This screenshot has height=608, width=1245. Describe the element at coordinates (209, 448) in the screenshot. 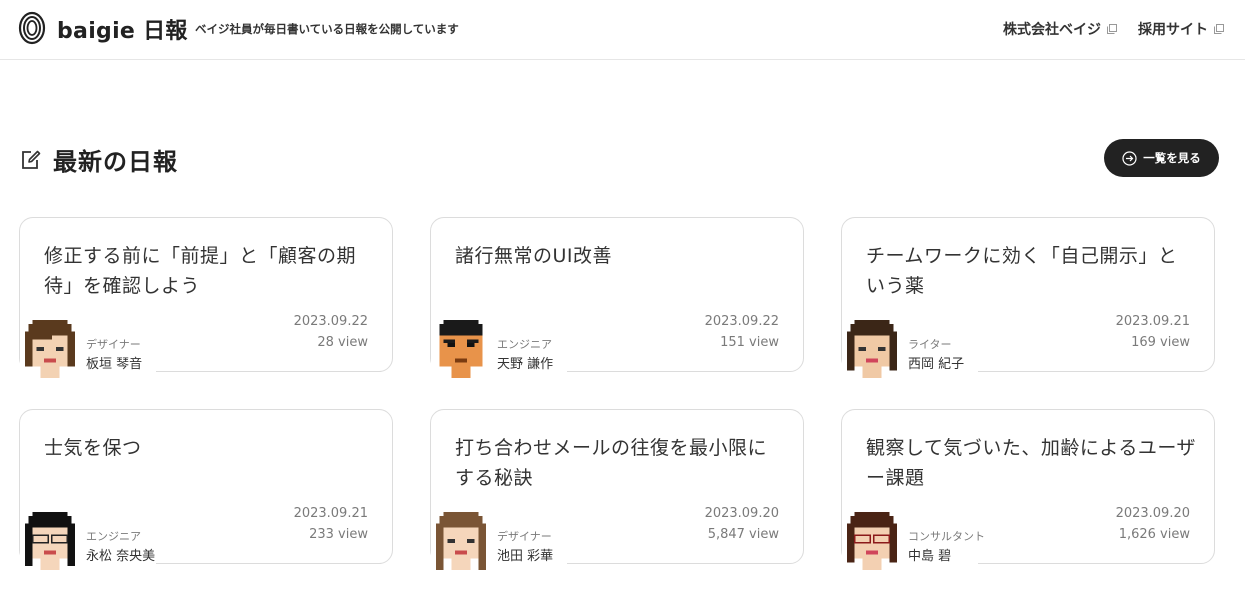

I see `card-title: 士気を保つ` at that location.